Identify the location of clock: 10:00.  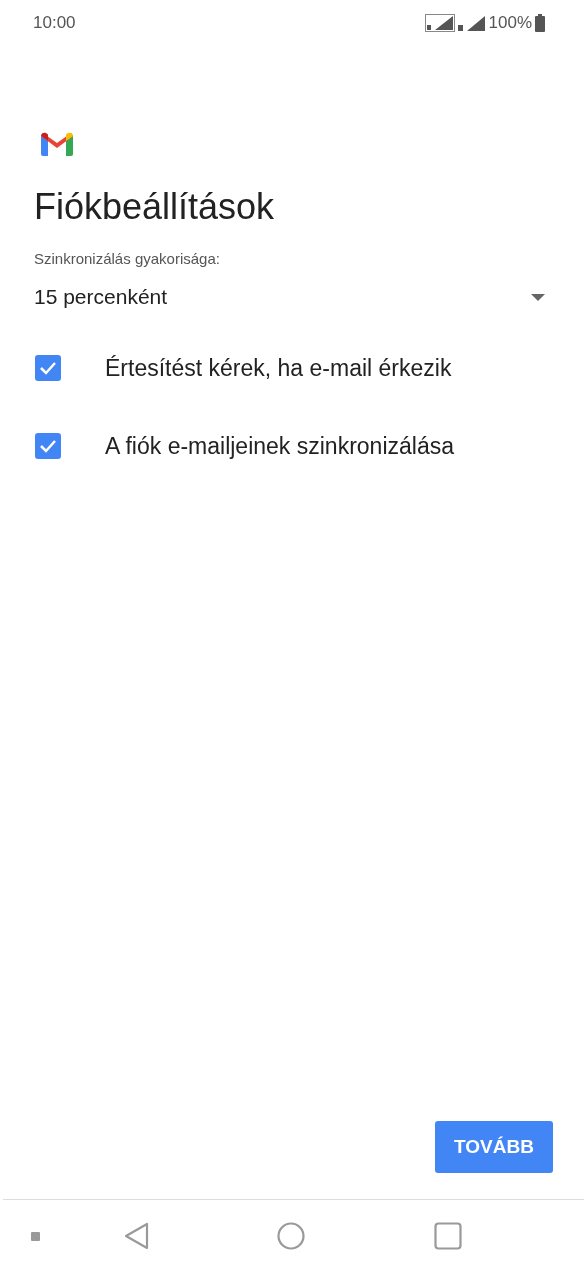
(54, 22).